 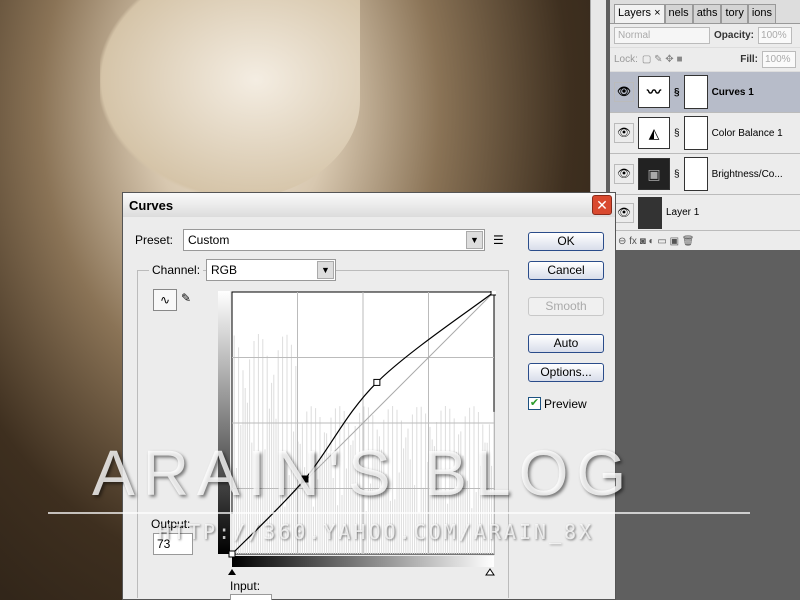 I want to click on input-label: Input:, so click(x=245, y=586).